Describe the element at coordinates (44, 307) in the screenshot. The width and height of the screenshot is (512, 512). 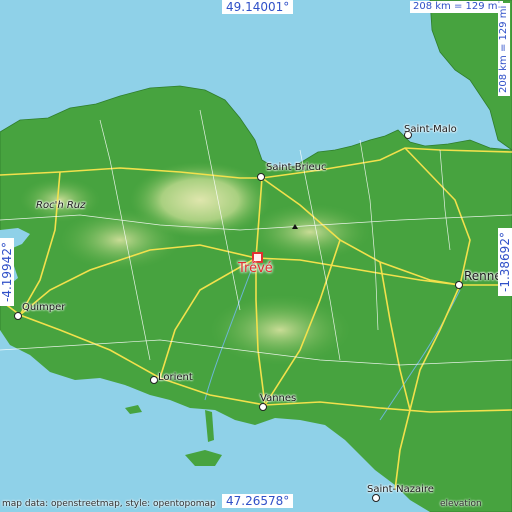
I see `city-label-quimper: Quimper` at that location.